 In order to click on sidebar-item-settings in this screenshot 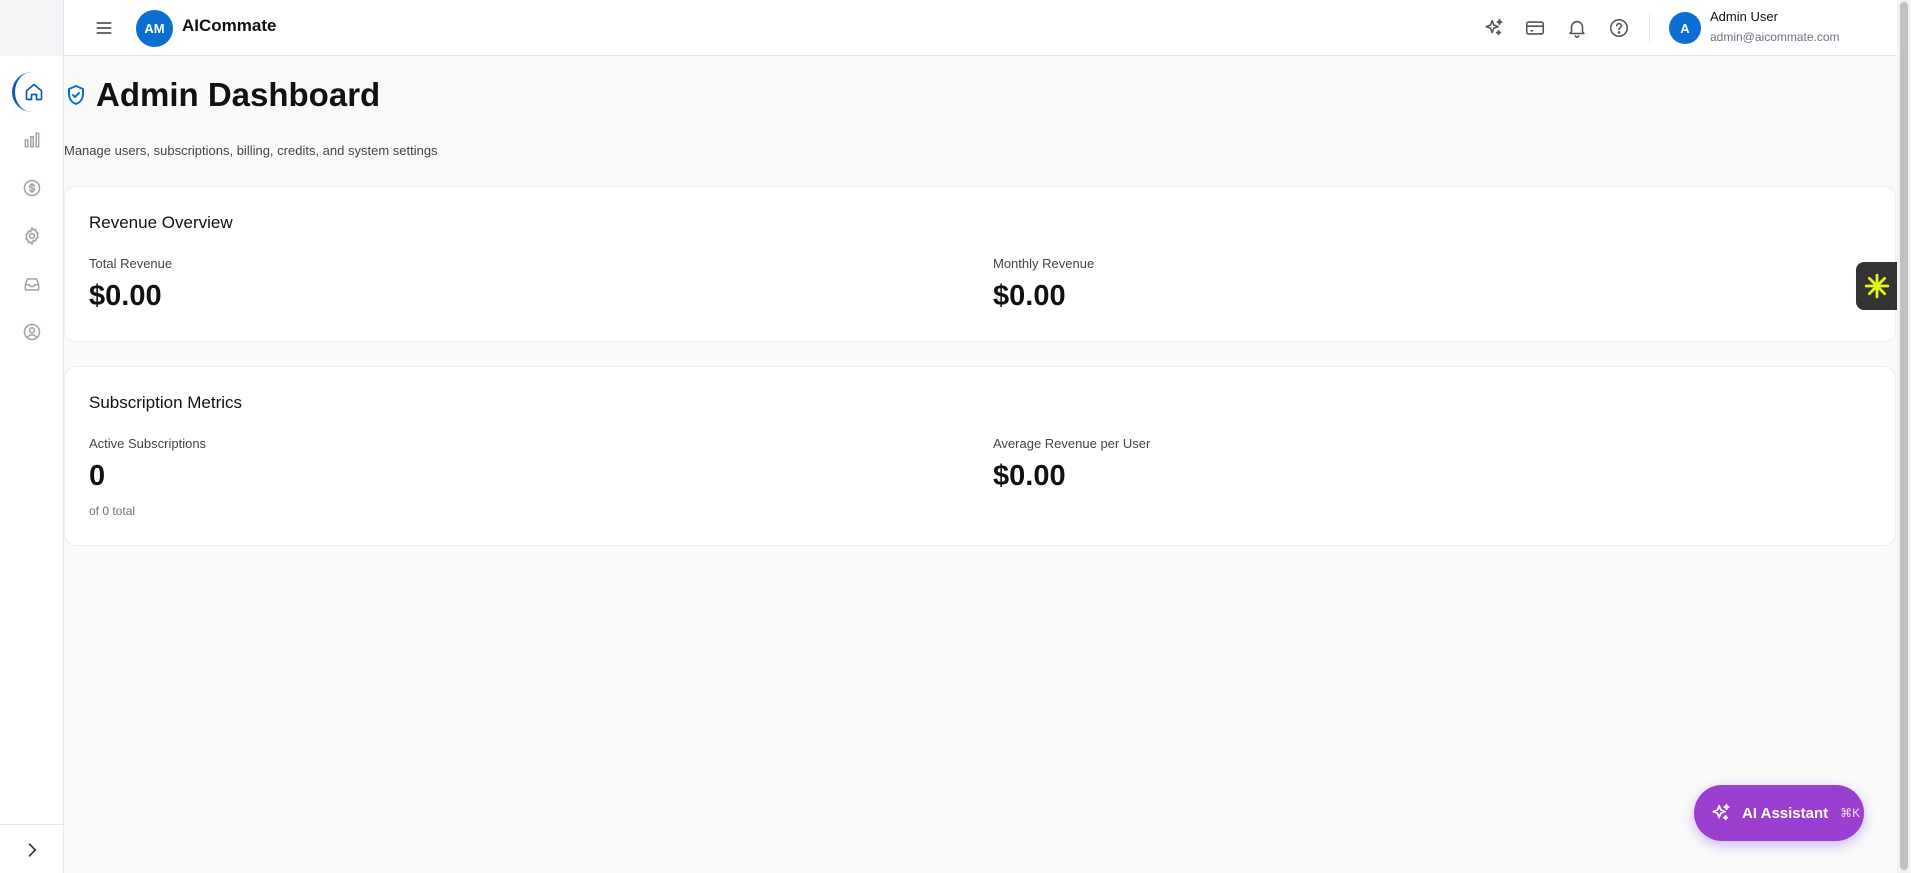, I will do `click(32, 236)`.